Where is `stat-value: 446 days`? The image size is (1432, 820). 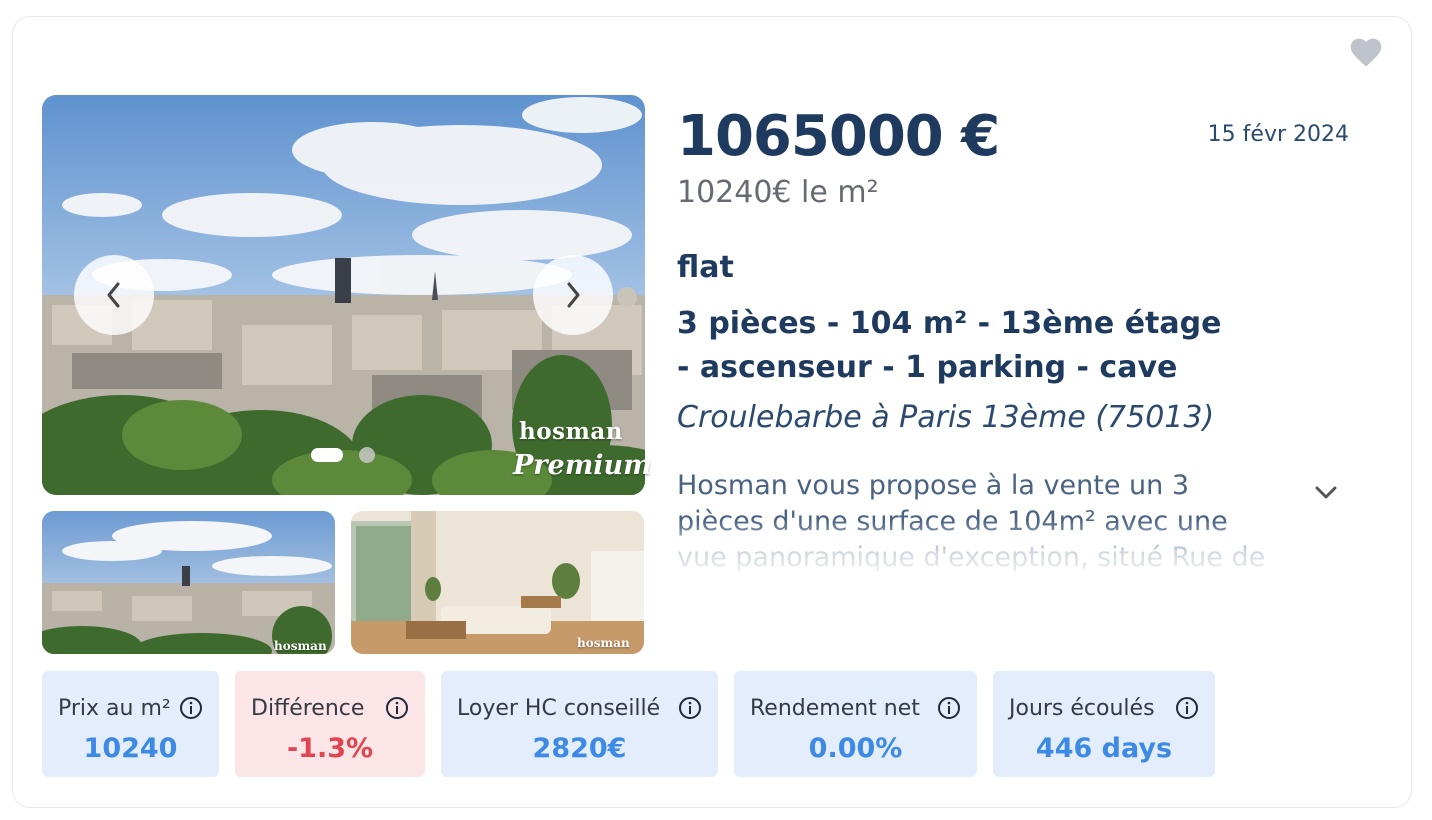 stat-value: 446 days is located at coordinates (1104, 748).